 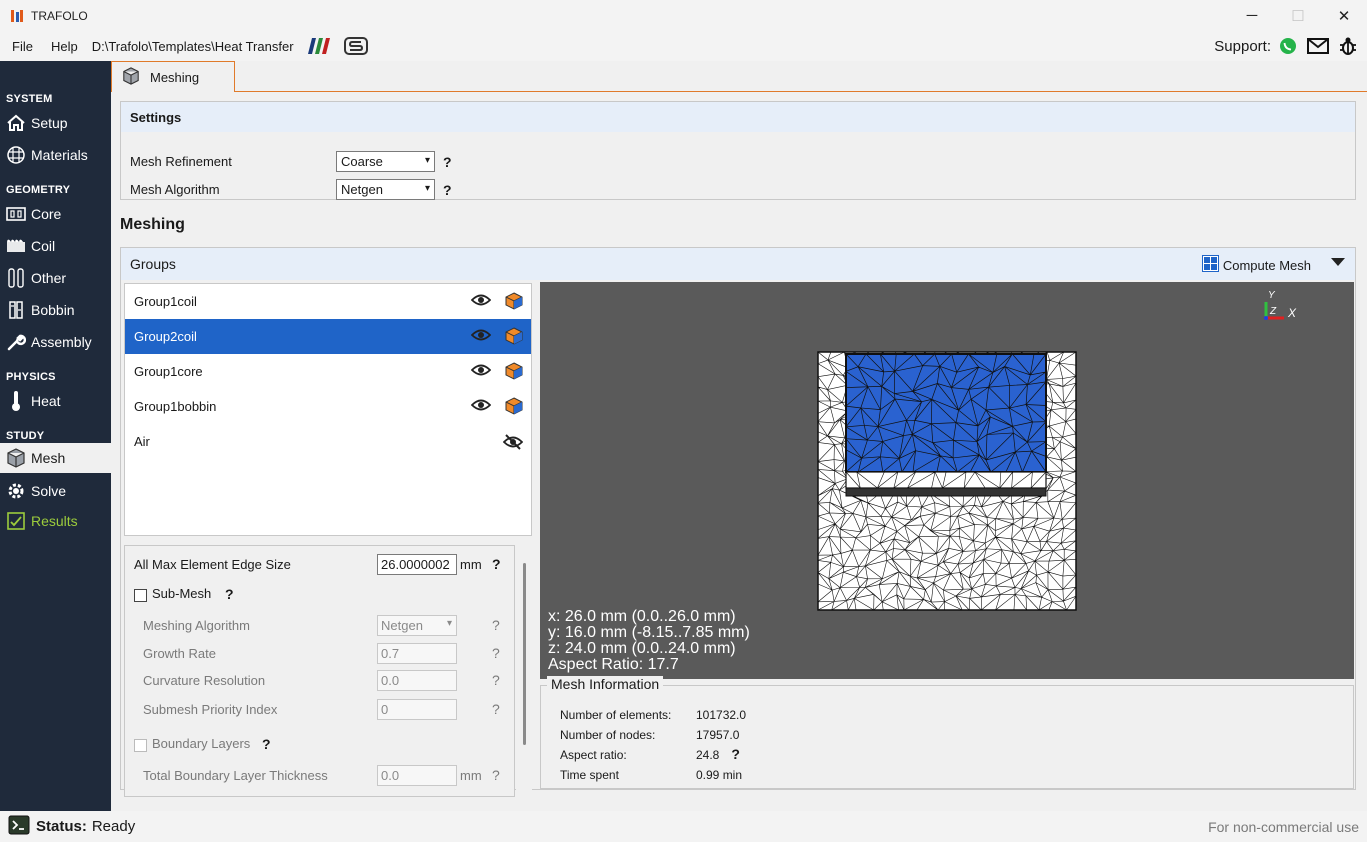 I want to click on results-chart-icon, so click(x=16, y=521).